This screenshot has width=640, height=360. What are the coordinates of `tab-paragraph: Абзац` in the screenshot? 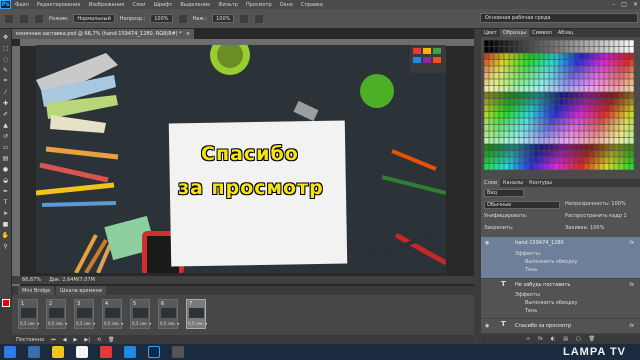 It's located at (566, 33).